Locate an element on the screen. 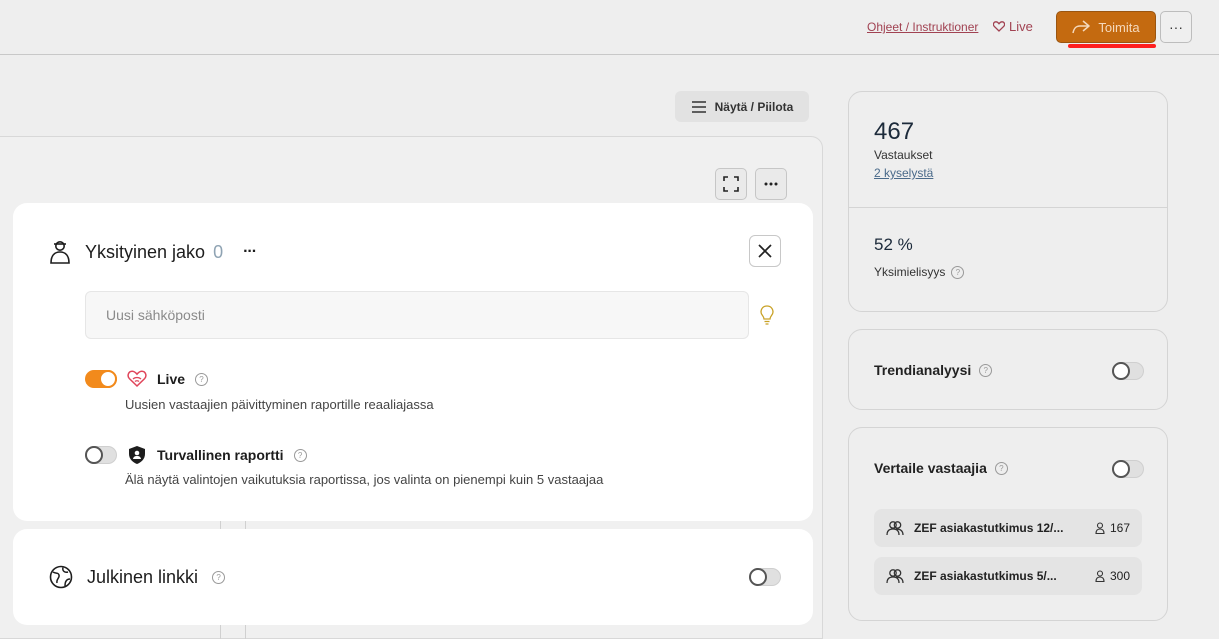 This screenshot has height=639, width=1219. public-link-toggle is located at coordinates (765, 577).